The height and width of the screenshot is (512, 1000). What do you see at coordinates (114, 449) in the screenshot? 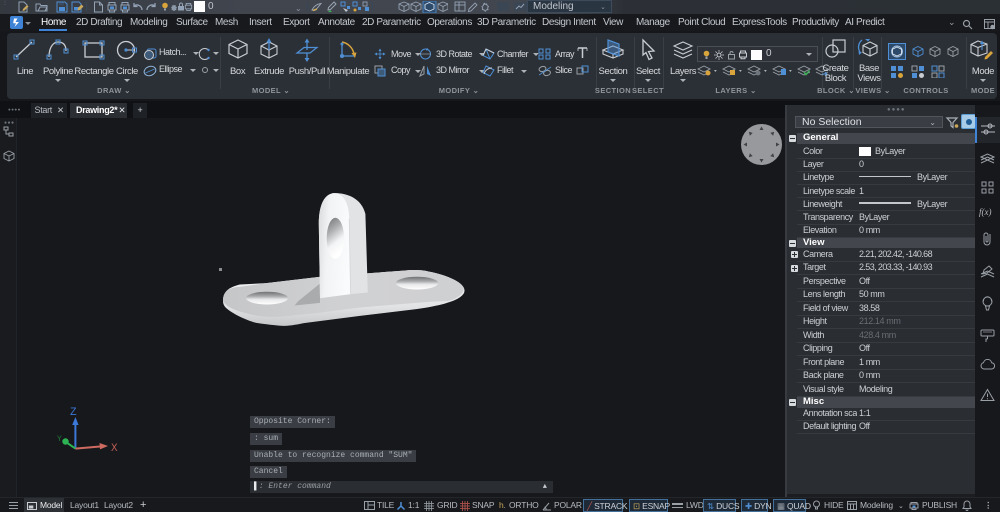
I see `svg-text: X` at bounding box center [114, 449].